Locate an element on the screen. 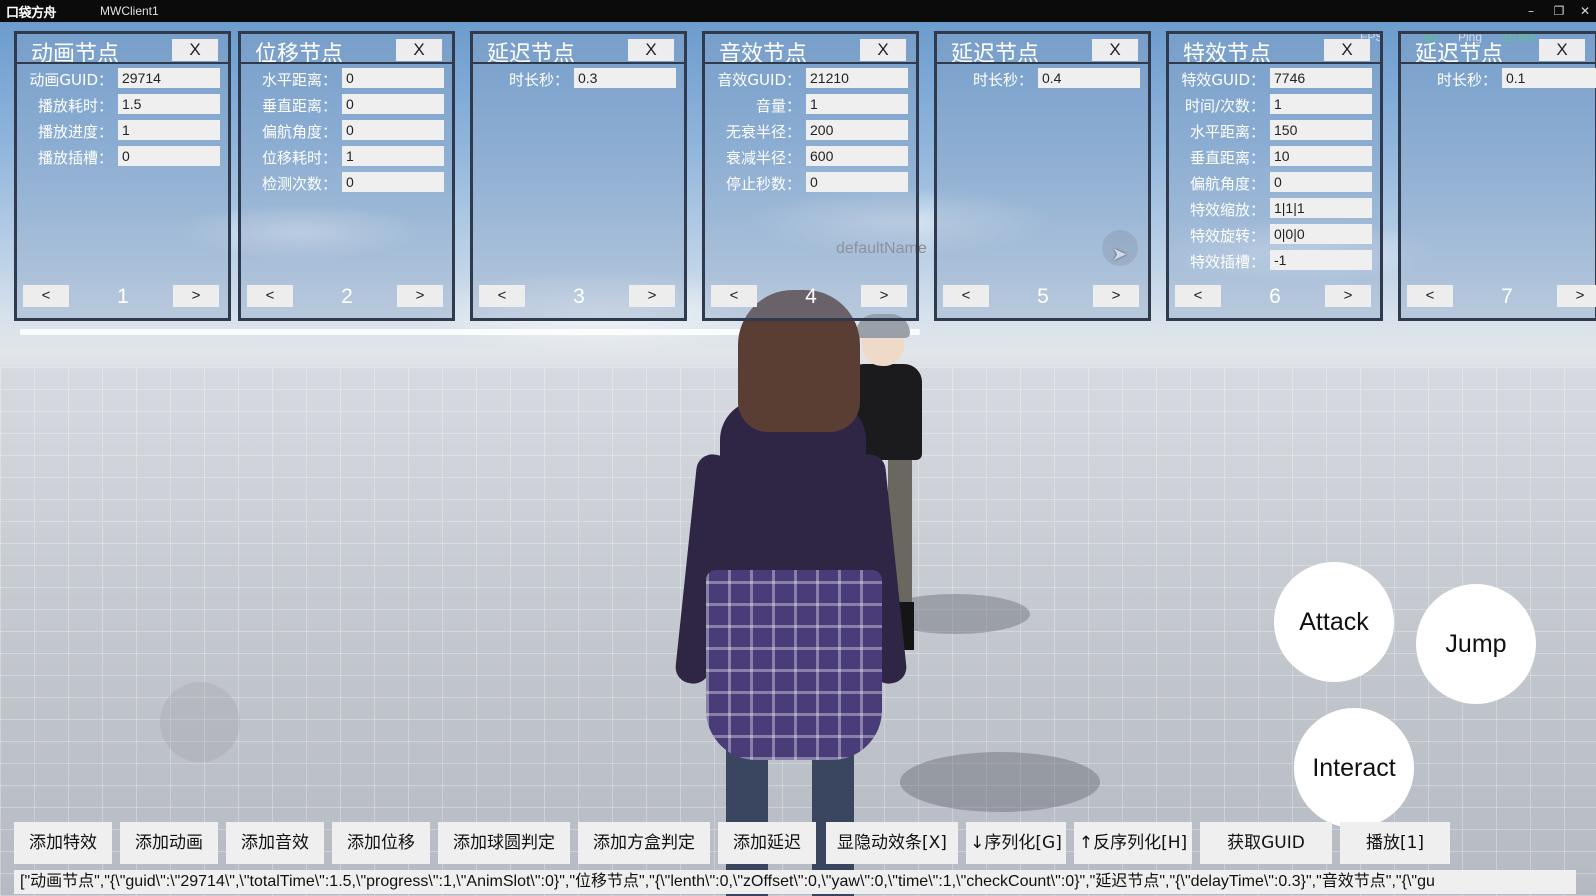 The height and width of the screenshot is (896, 1596). field-label: 音量： is located at coordinates (778, 106).